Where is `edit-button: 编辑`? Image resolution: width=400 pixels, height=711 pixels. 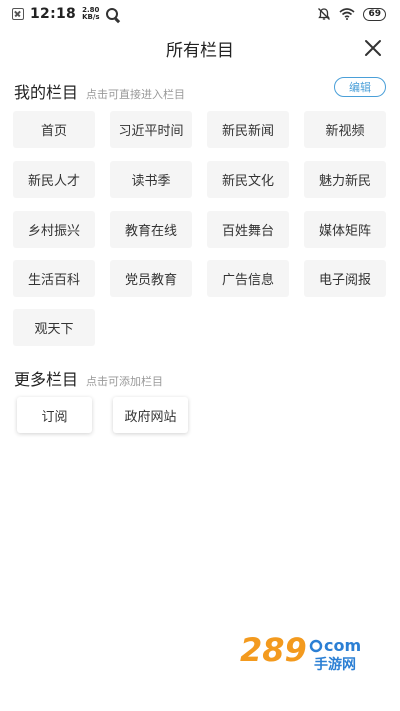
edit-button: 编辑 is located at coordinates (360, 87).